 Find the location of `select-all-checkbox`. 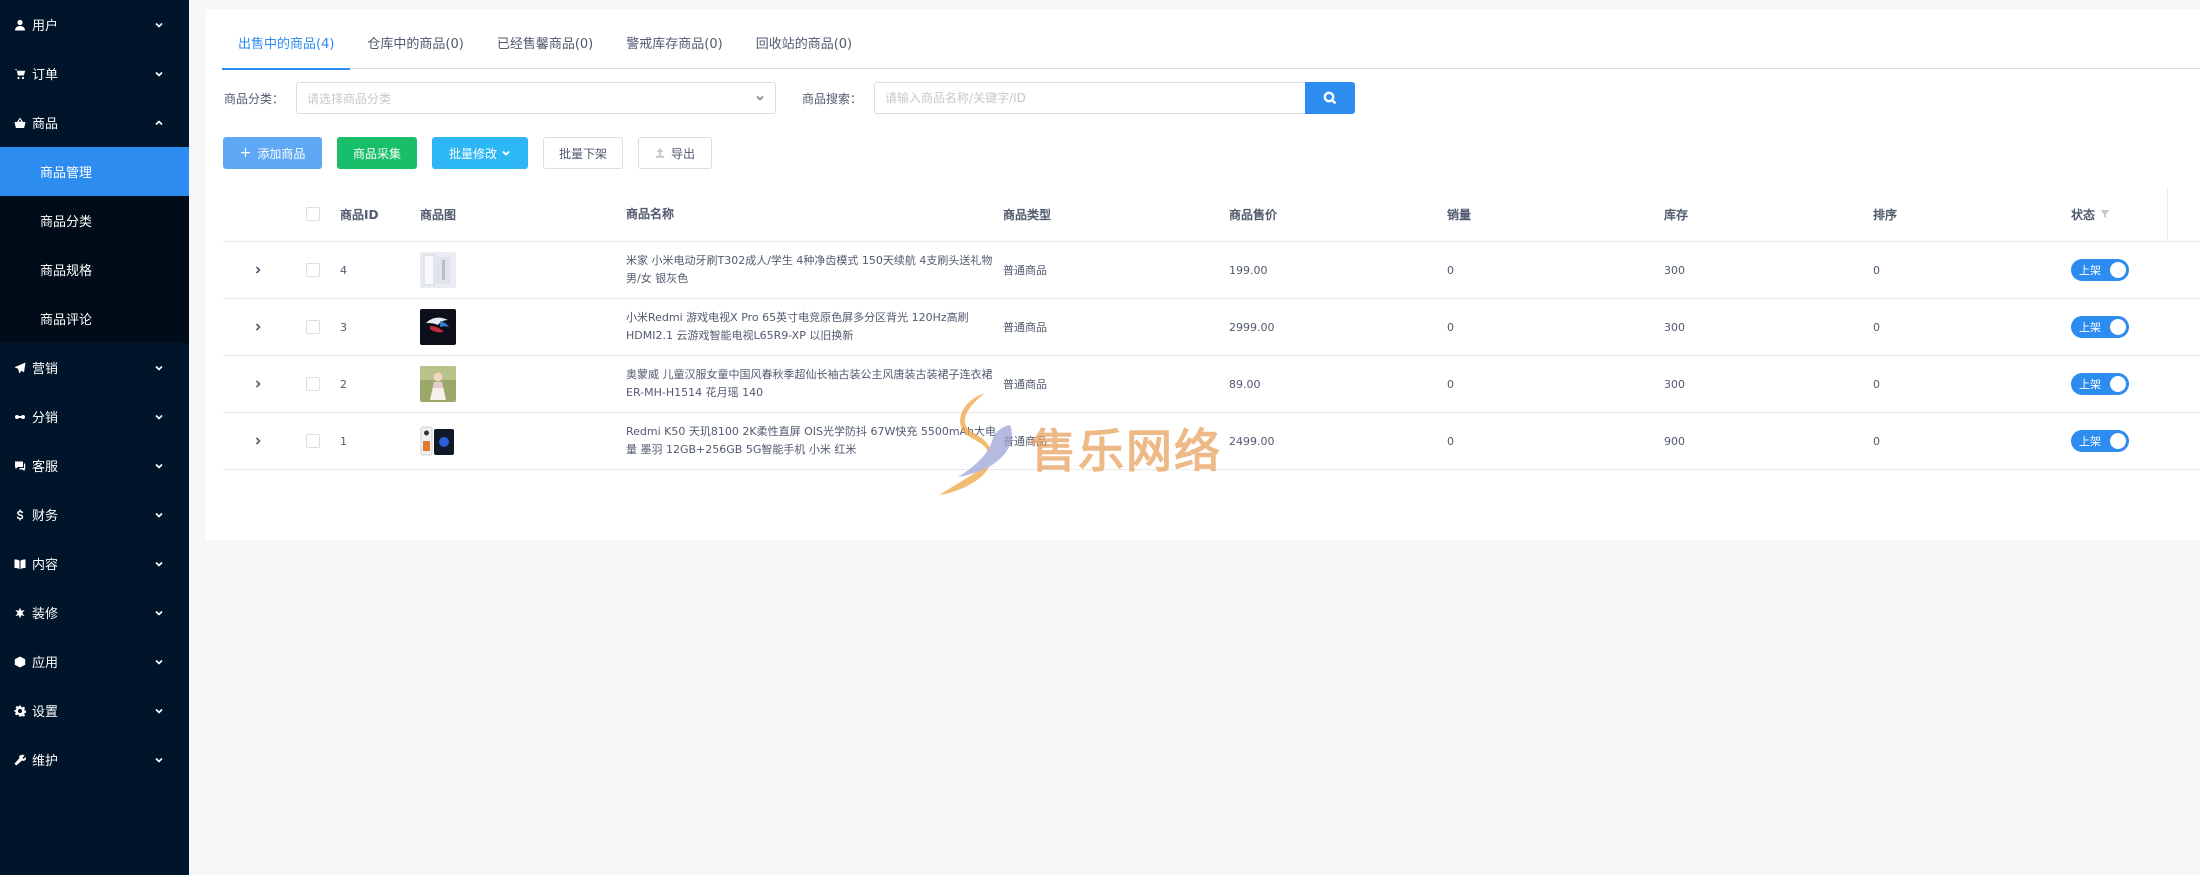

select-all-checkbox is located at coordinates (313, 214).